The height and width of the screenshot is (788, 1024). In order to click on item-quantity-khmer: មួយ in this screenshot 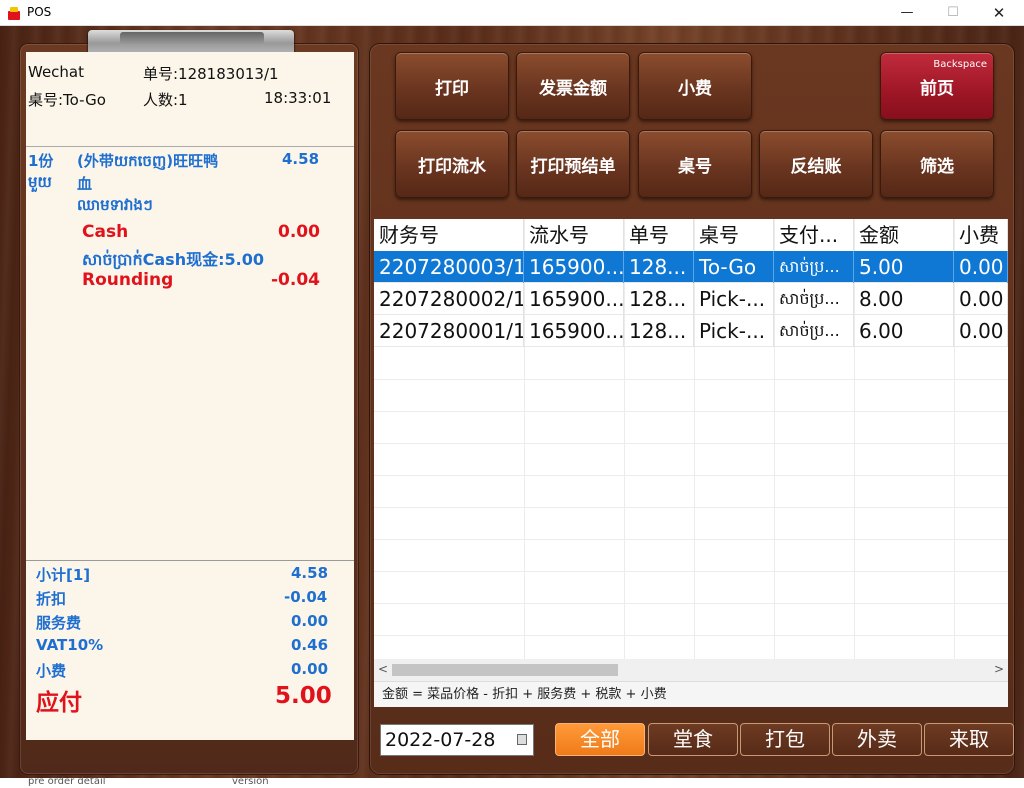, I will do `click(40, 182)`.